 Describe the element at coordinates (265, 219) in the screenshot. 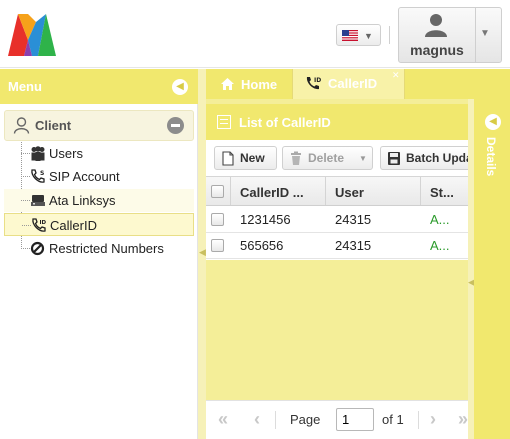

I see `cell-callerid: 1231456` at that location.